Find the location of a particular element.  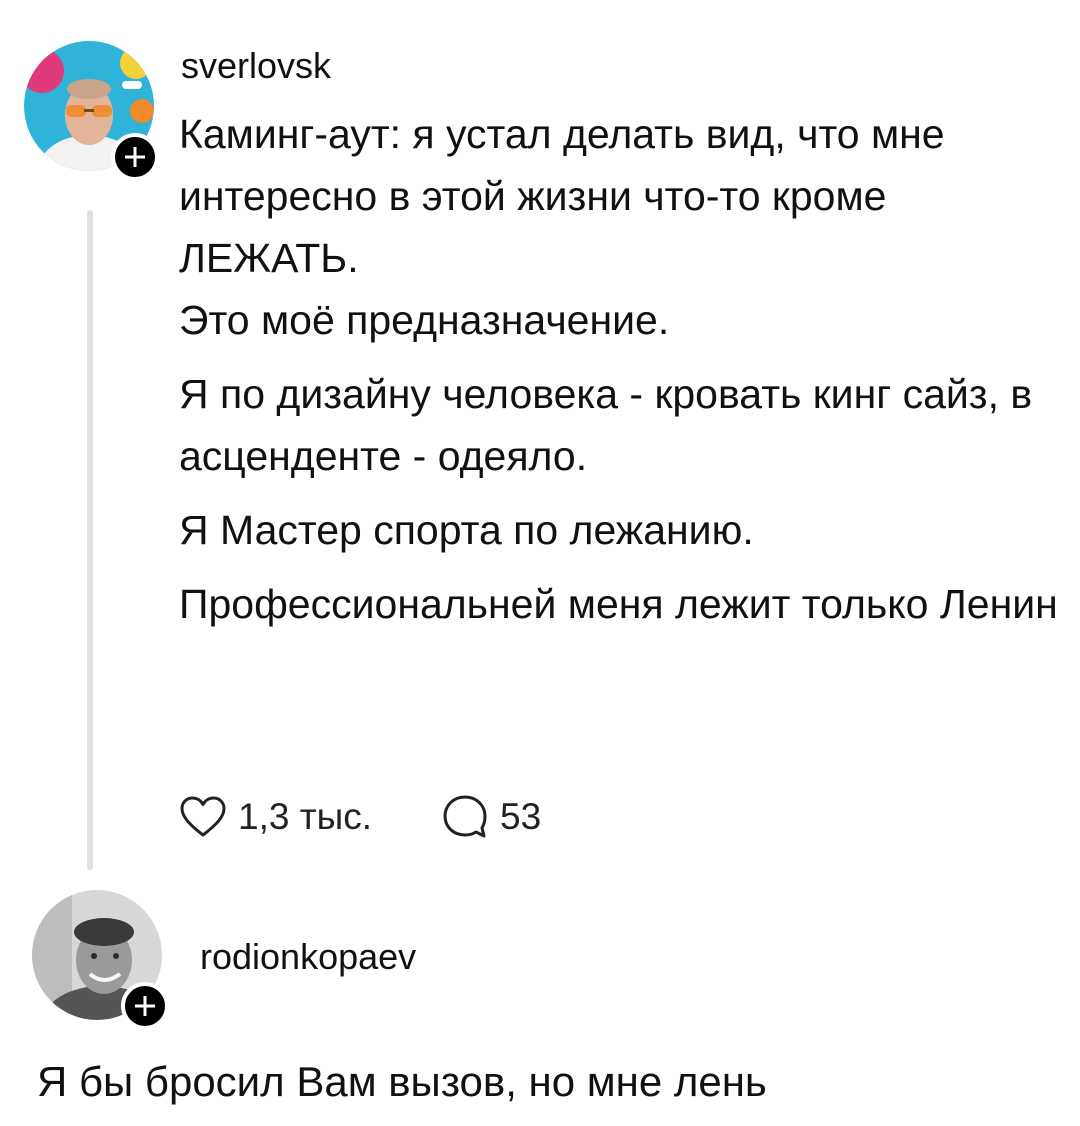

reply-username: rodionkopaev is located at coordinates (308, 957).